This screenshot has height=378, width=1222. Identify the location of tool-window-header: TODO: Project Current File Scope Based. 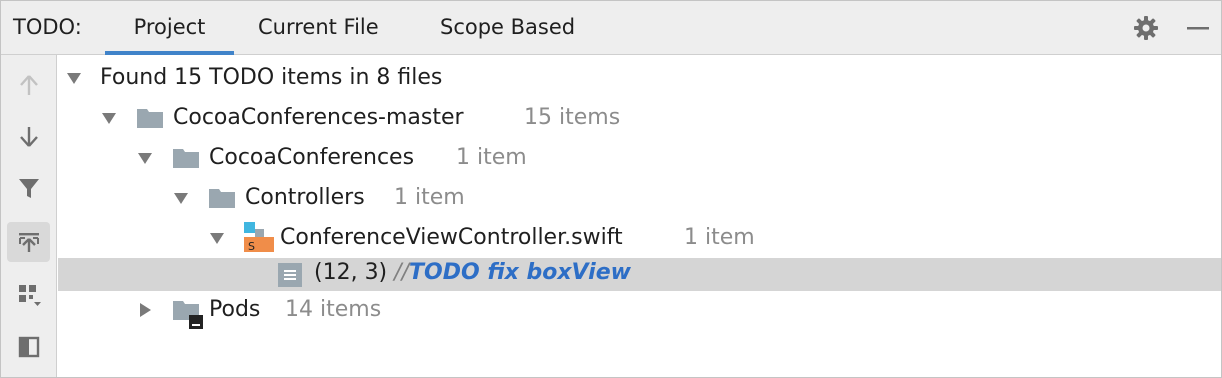
(611, 28).